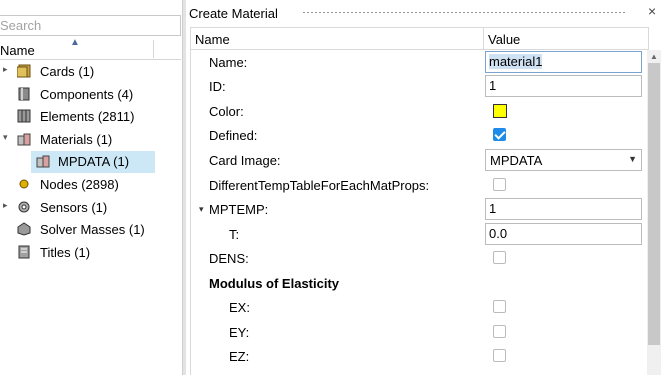 This screenshot has width=665, height=375. What do you see at coordinates (239, 209) in the screenshot?
I see `row-label: MPTEMP:` at bounding box center [239, 209].